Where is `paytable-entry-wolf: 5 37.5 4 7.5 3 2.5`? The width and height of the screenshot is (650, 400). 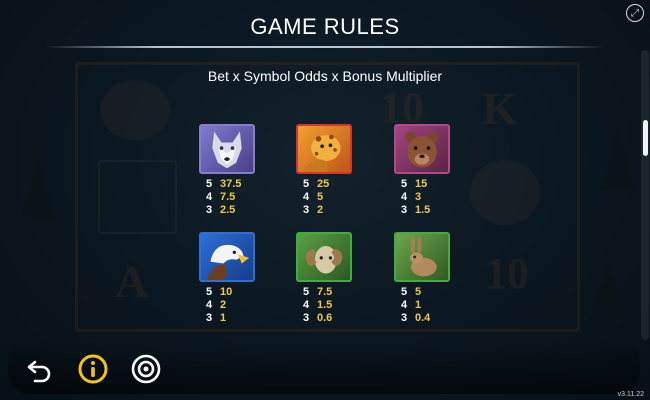
paytable-entry-wolf: 5 37.5 4 7.5 3 2.5 is located at coordinates (230, 170).